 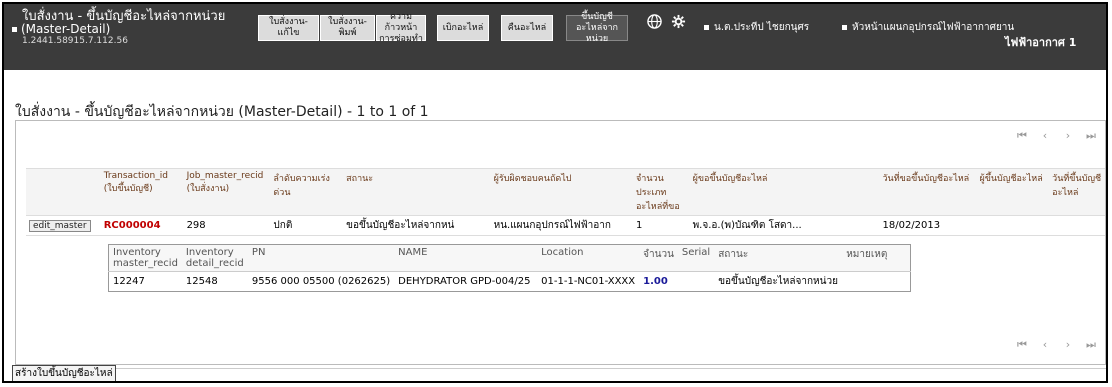 What do you see at coordinates (307, 192) in the screenshot?
I see `col-priority: ลำดับความเร่งด่วน` at bounding box center [307, 192].